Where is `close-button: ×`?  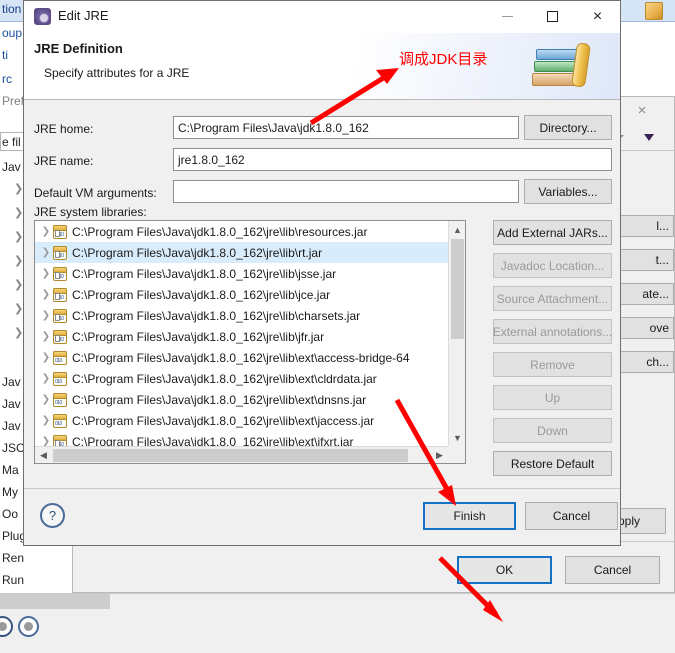 close-button: × is located at coordinates (597, 16).